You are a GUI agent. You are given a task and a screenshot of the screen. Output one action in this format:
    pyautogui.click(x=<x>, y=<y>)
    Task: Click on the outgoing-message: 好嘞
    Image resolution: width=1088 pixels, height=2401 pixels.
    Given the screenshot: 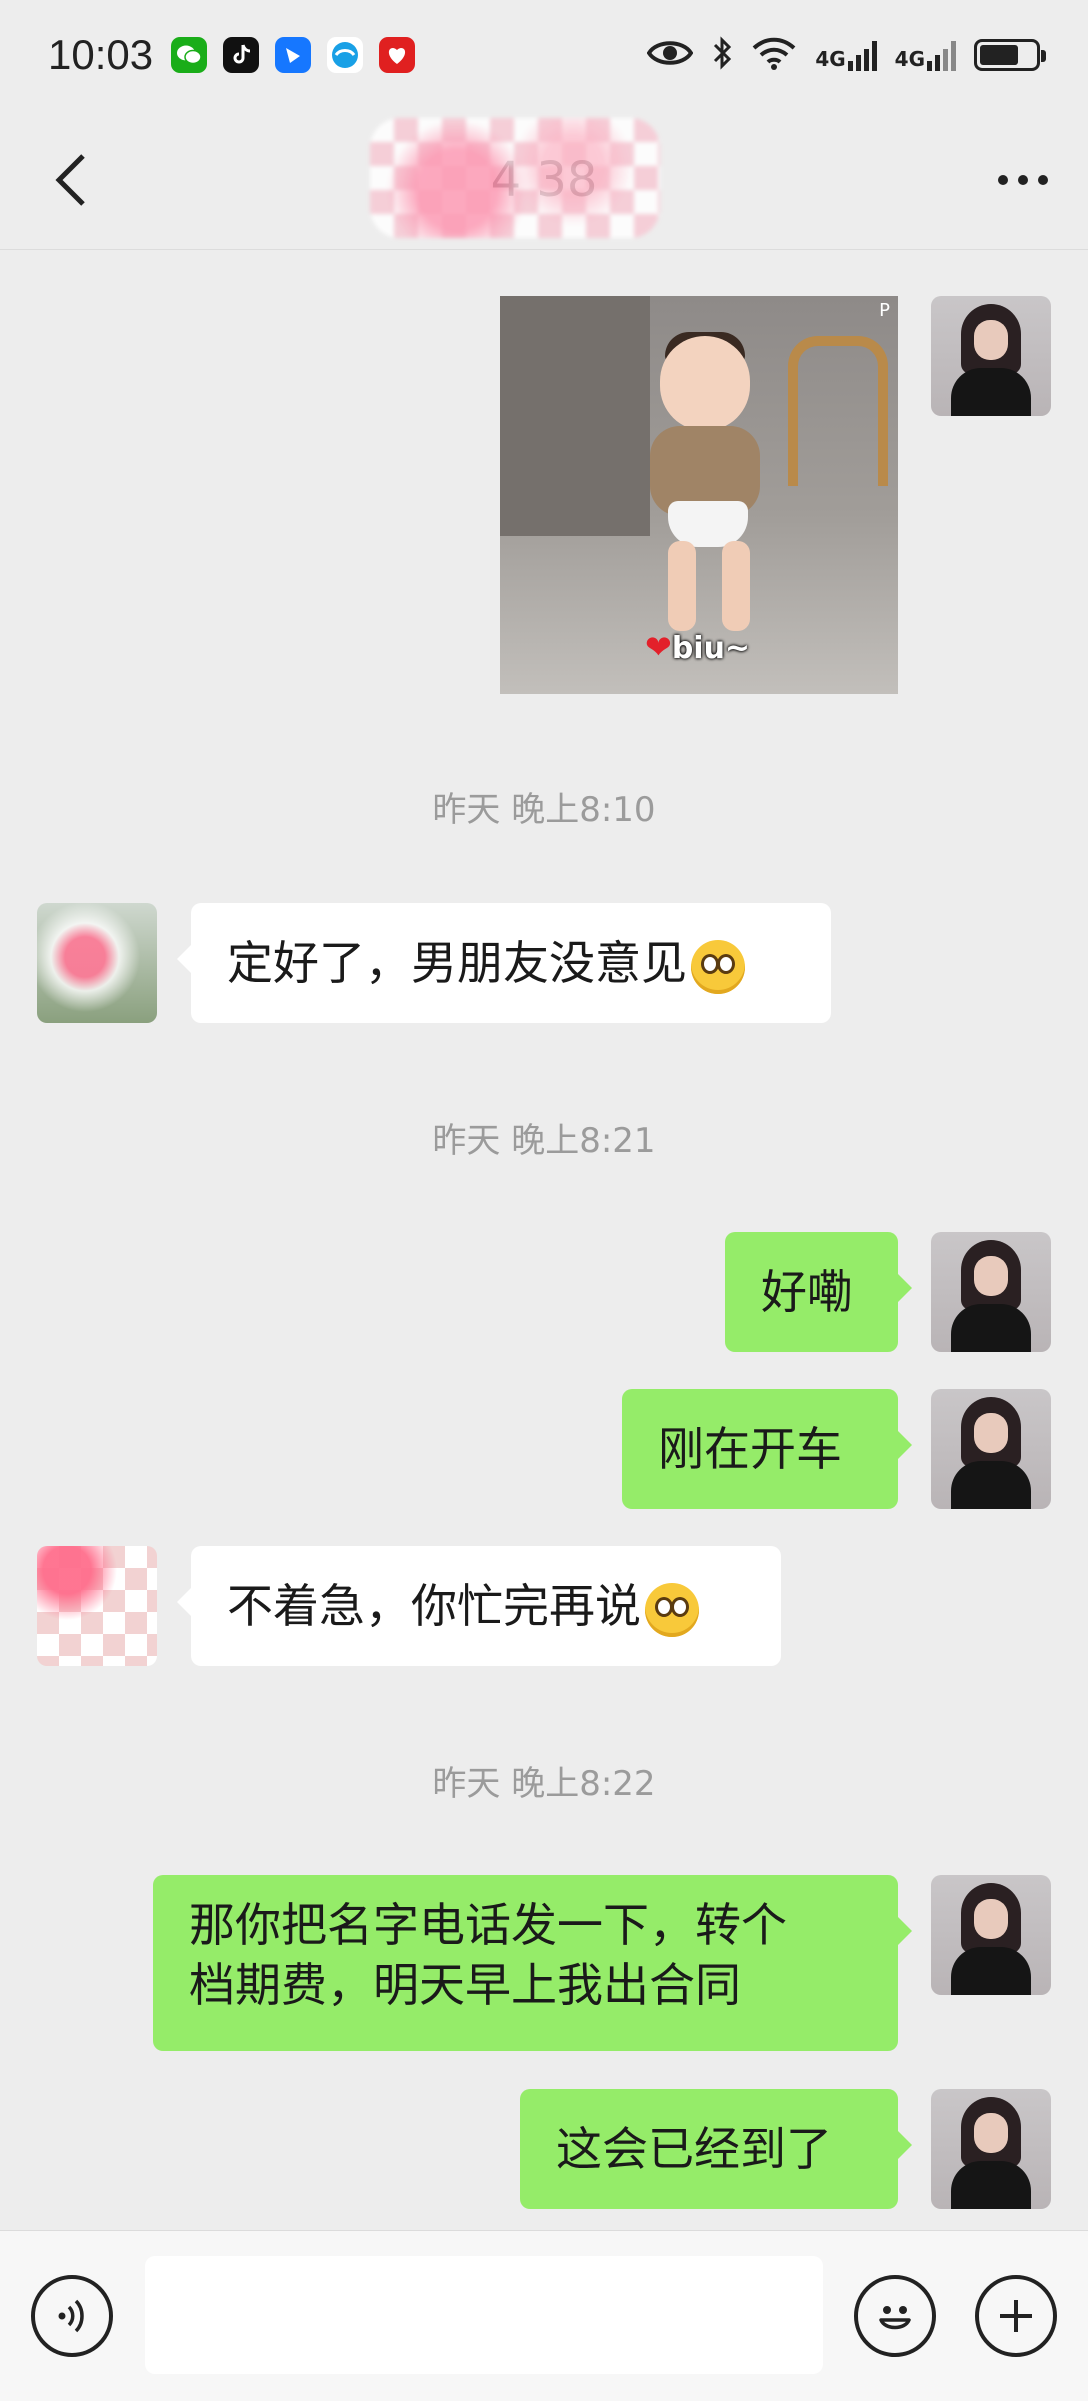 What is the action you would take?
    pyautogui.click(x=818, y=1292)
    